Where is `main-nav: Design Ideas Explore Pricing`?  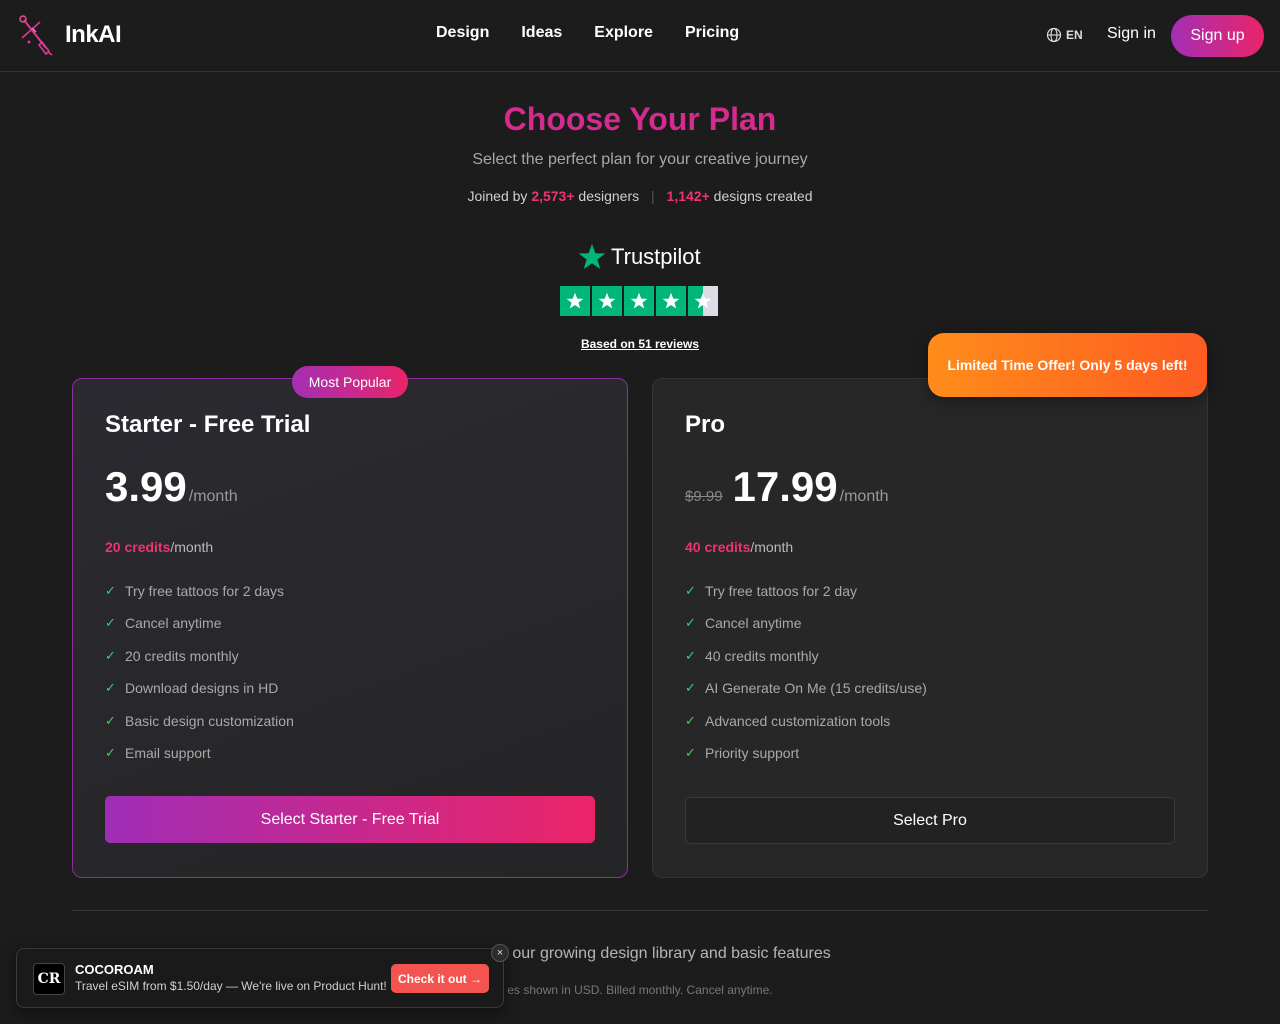 main-nav: Design Ideas Explore Pricing is located at coordinates (603, 33).